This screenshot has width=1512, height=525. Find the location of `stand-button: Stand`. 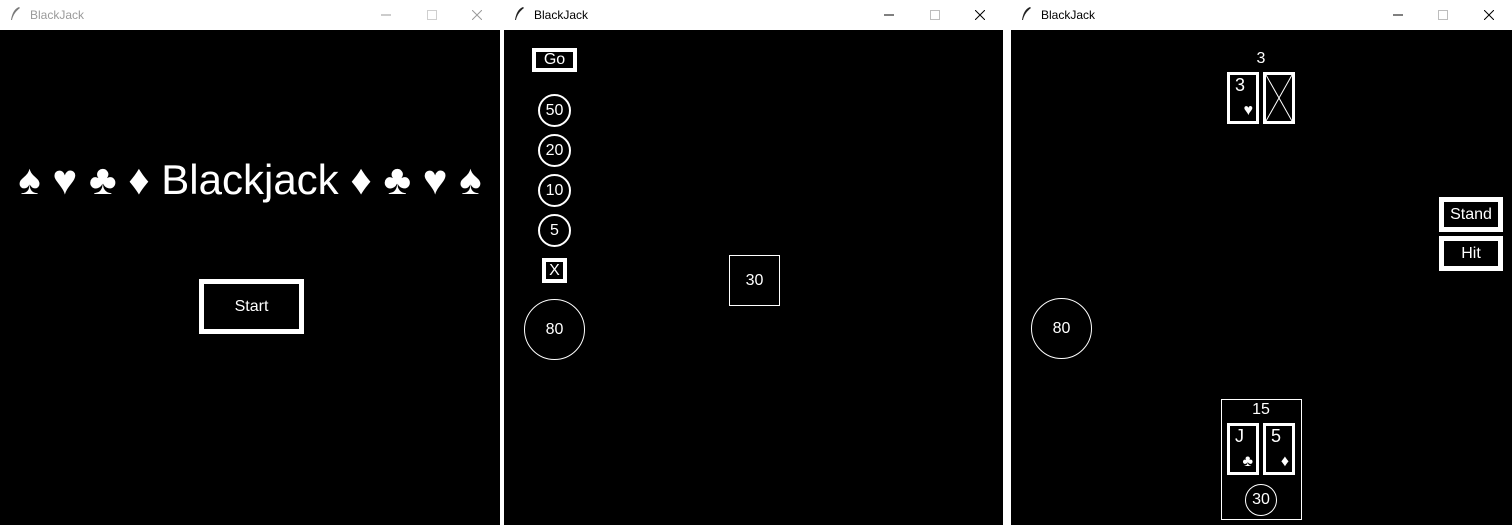

stand-button: Stand is located at coordinates (1471, 214).